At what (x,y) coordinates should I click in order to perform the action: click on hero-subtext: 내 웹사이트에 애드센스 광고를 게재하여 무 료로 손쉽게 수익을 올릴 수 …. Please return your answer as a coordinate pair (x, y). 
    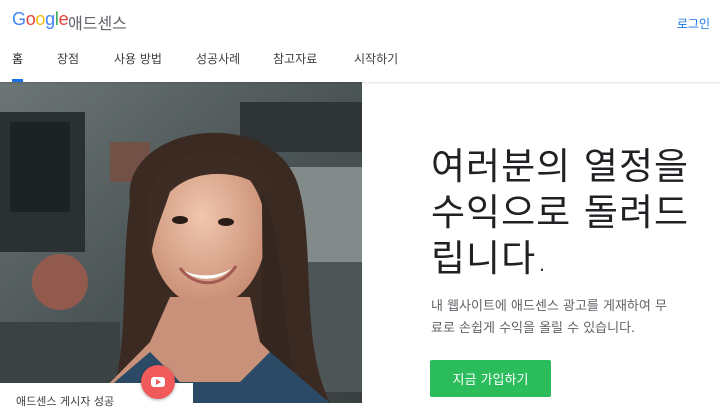
    Looking at the image, I should click on (566, 318).